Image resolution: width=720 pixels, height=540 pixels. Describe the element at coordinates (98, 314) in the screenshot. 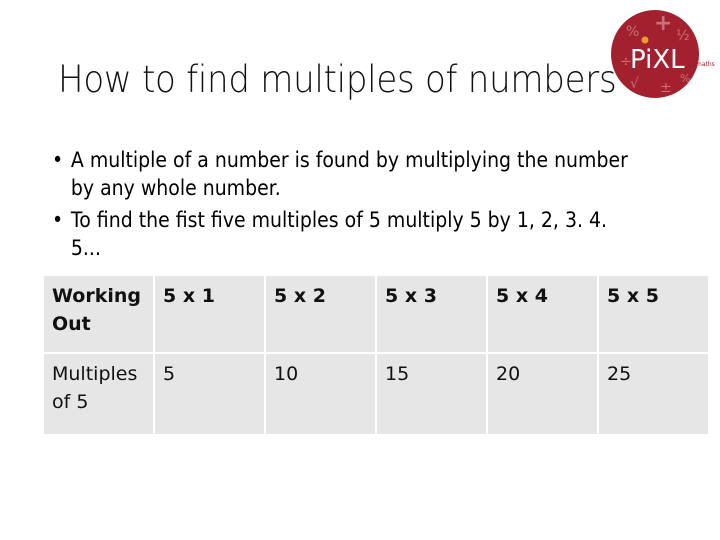

I see `row-header-working-out: Working Out` at that location.